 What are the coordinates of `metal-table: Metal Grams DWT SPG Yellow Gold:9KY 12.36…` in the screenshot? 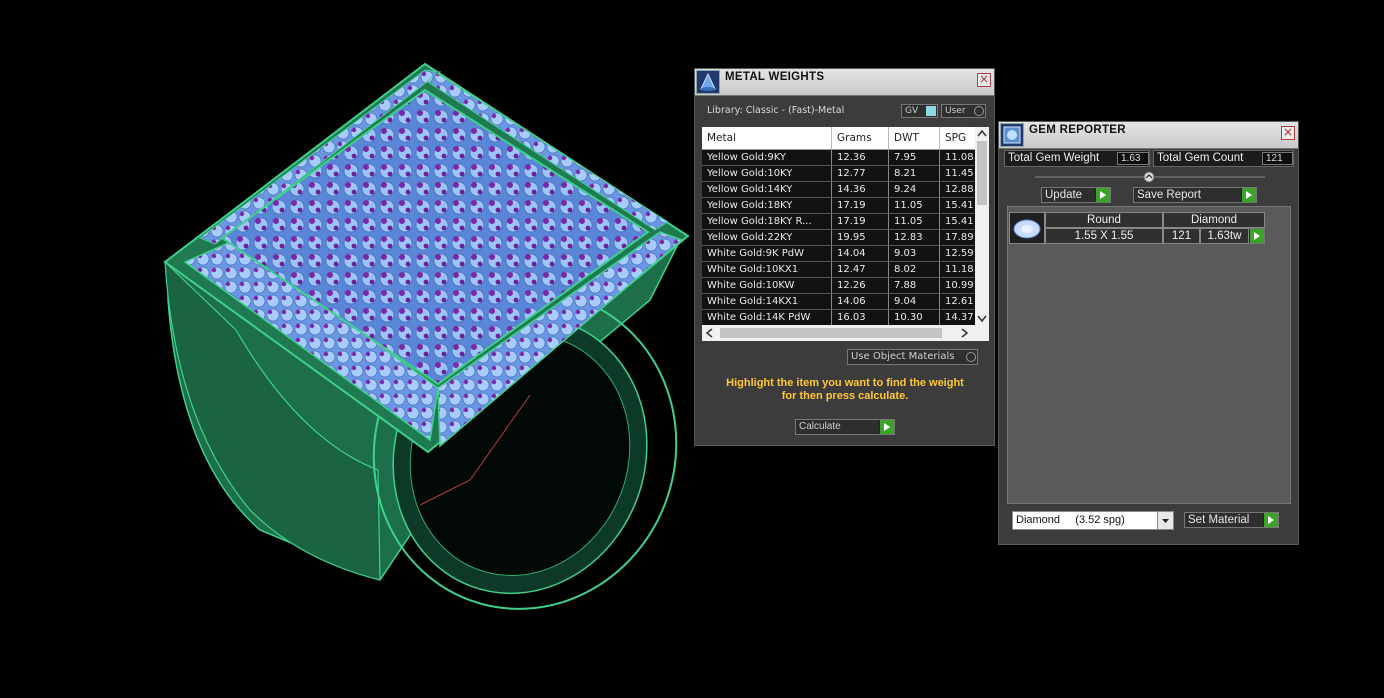 It's located at (845, 234).